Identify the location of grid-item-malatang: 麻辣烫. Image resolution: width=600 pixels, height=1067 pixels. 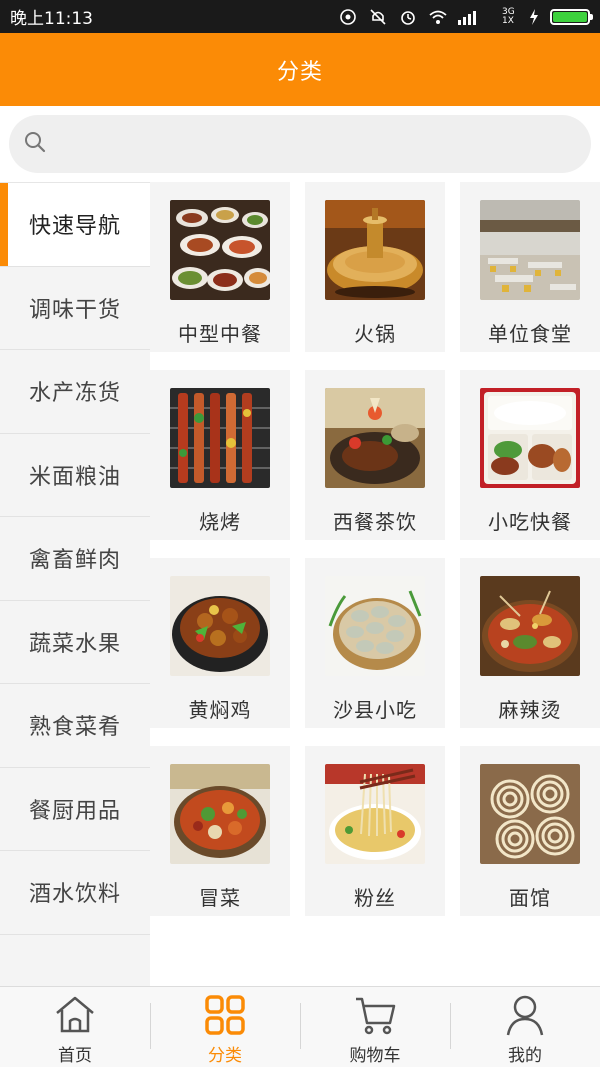
(530, 643).